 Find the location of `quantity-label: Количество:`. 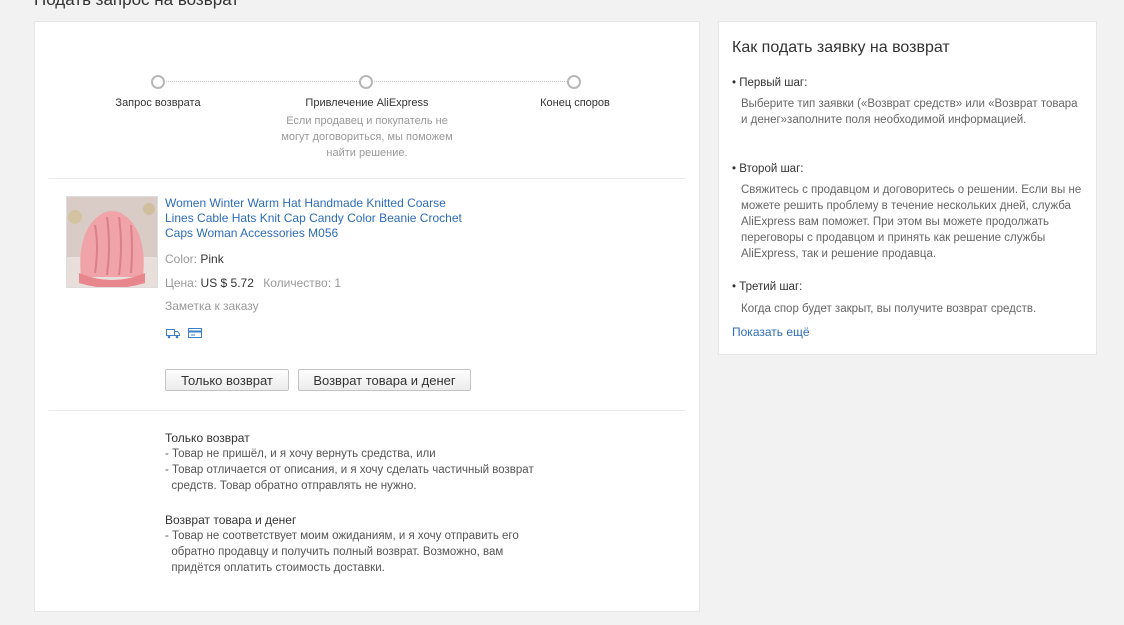

quantity-label: Количество: is located at coordinates (297, 283).